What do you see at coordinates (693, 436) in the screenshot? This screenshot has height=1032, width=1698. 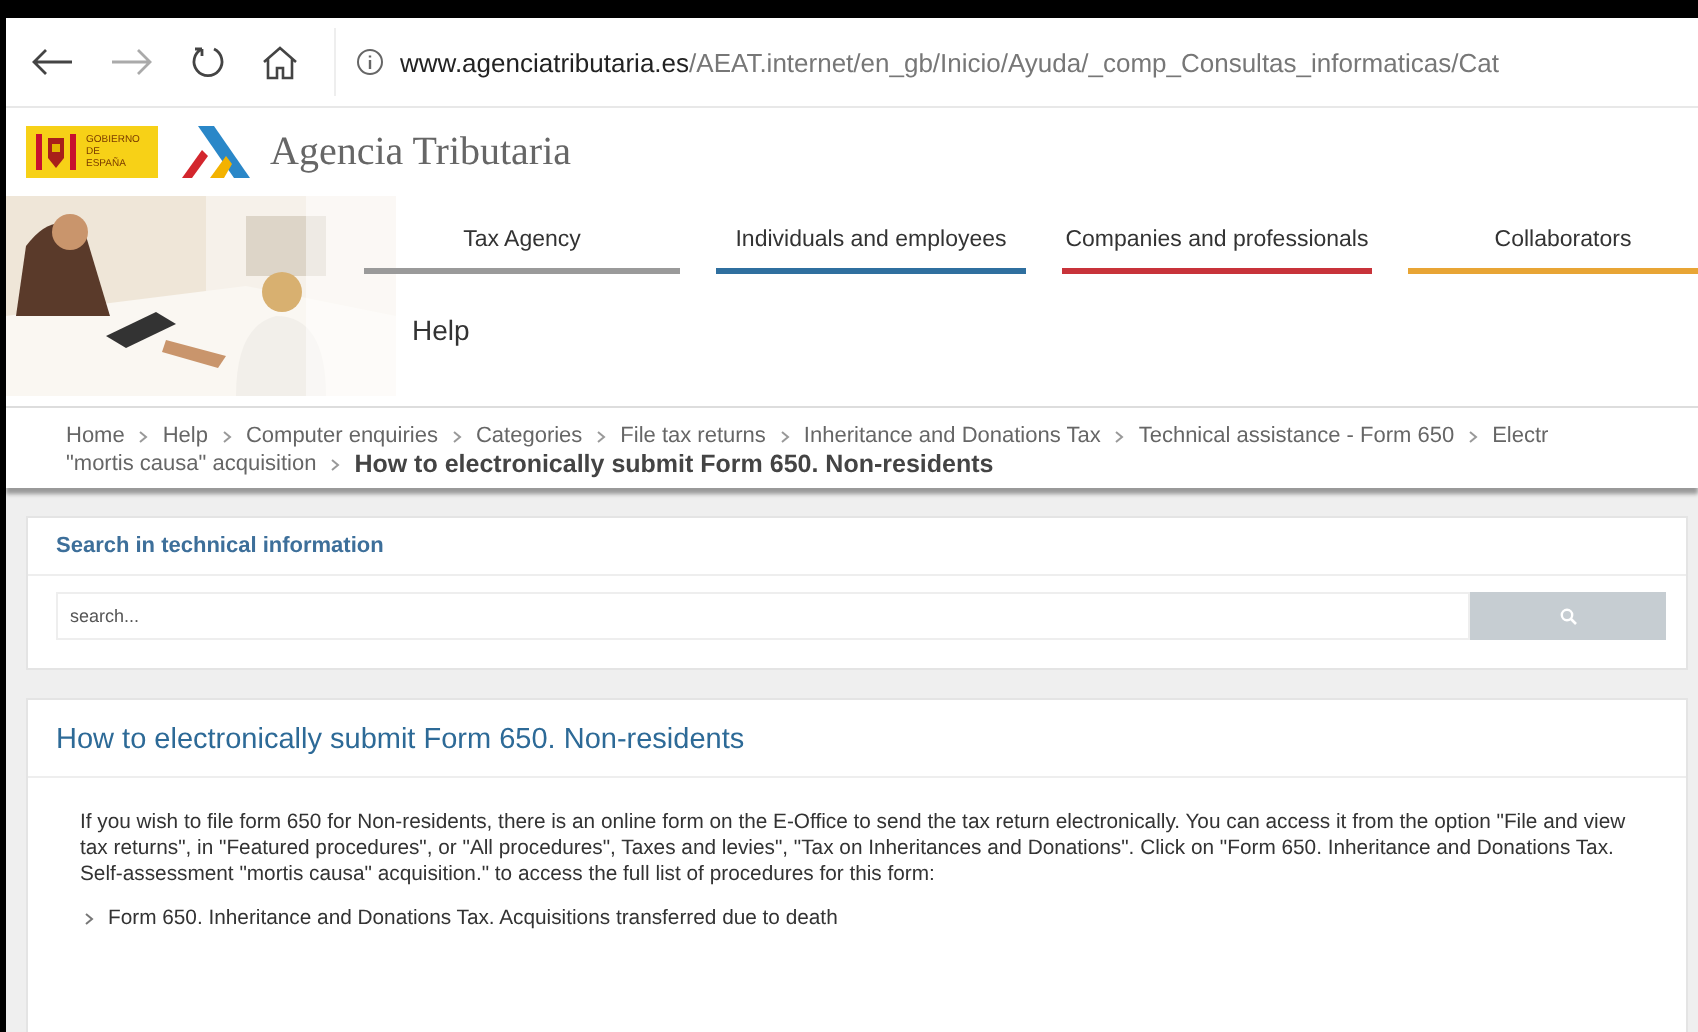 I see `breadcrumb-link: File tax returns` at bounding box center [693, 436].